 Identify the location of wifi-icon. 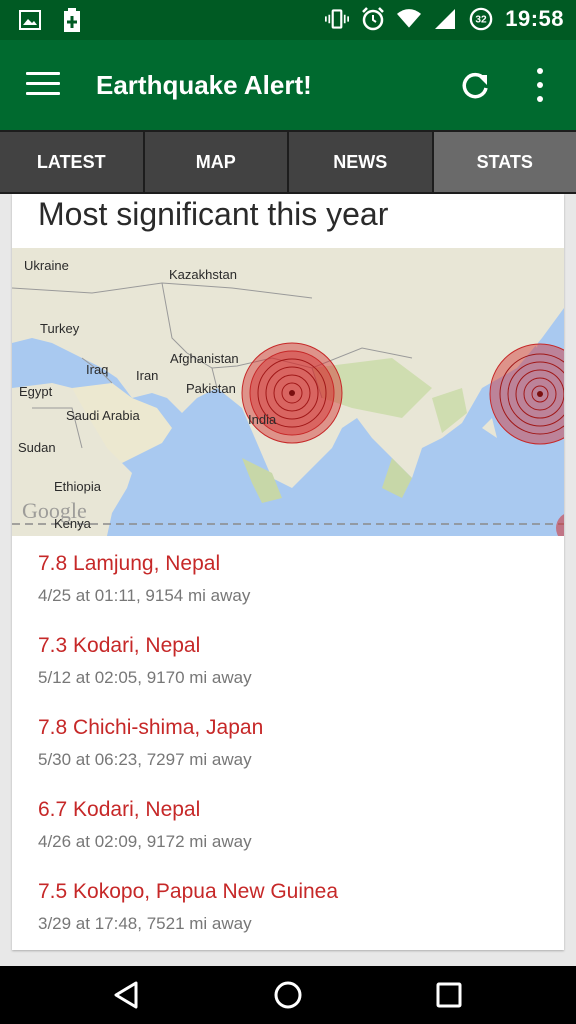
(409, 19).